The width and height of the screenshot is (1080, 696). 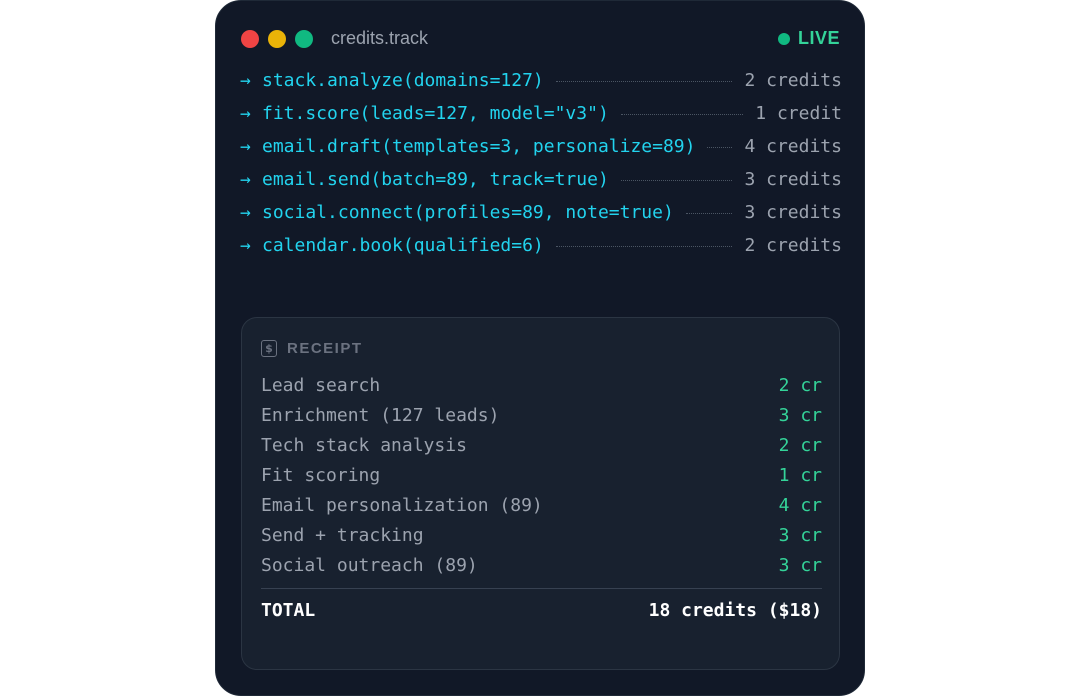 I want to click on call-function: email.send(batch=89, track=true), so click(x=435, y=179).